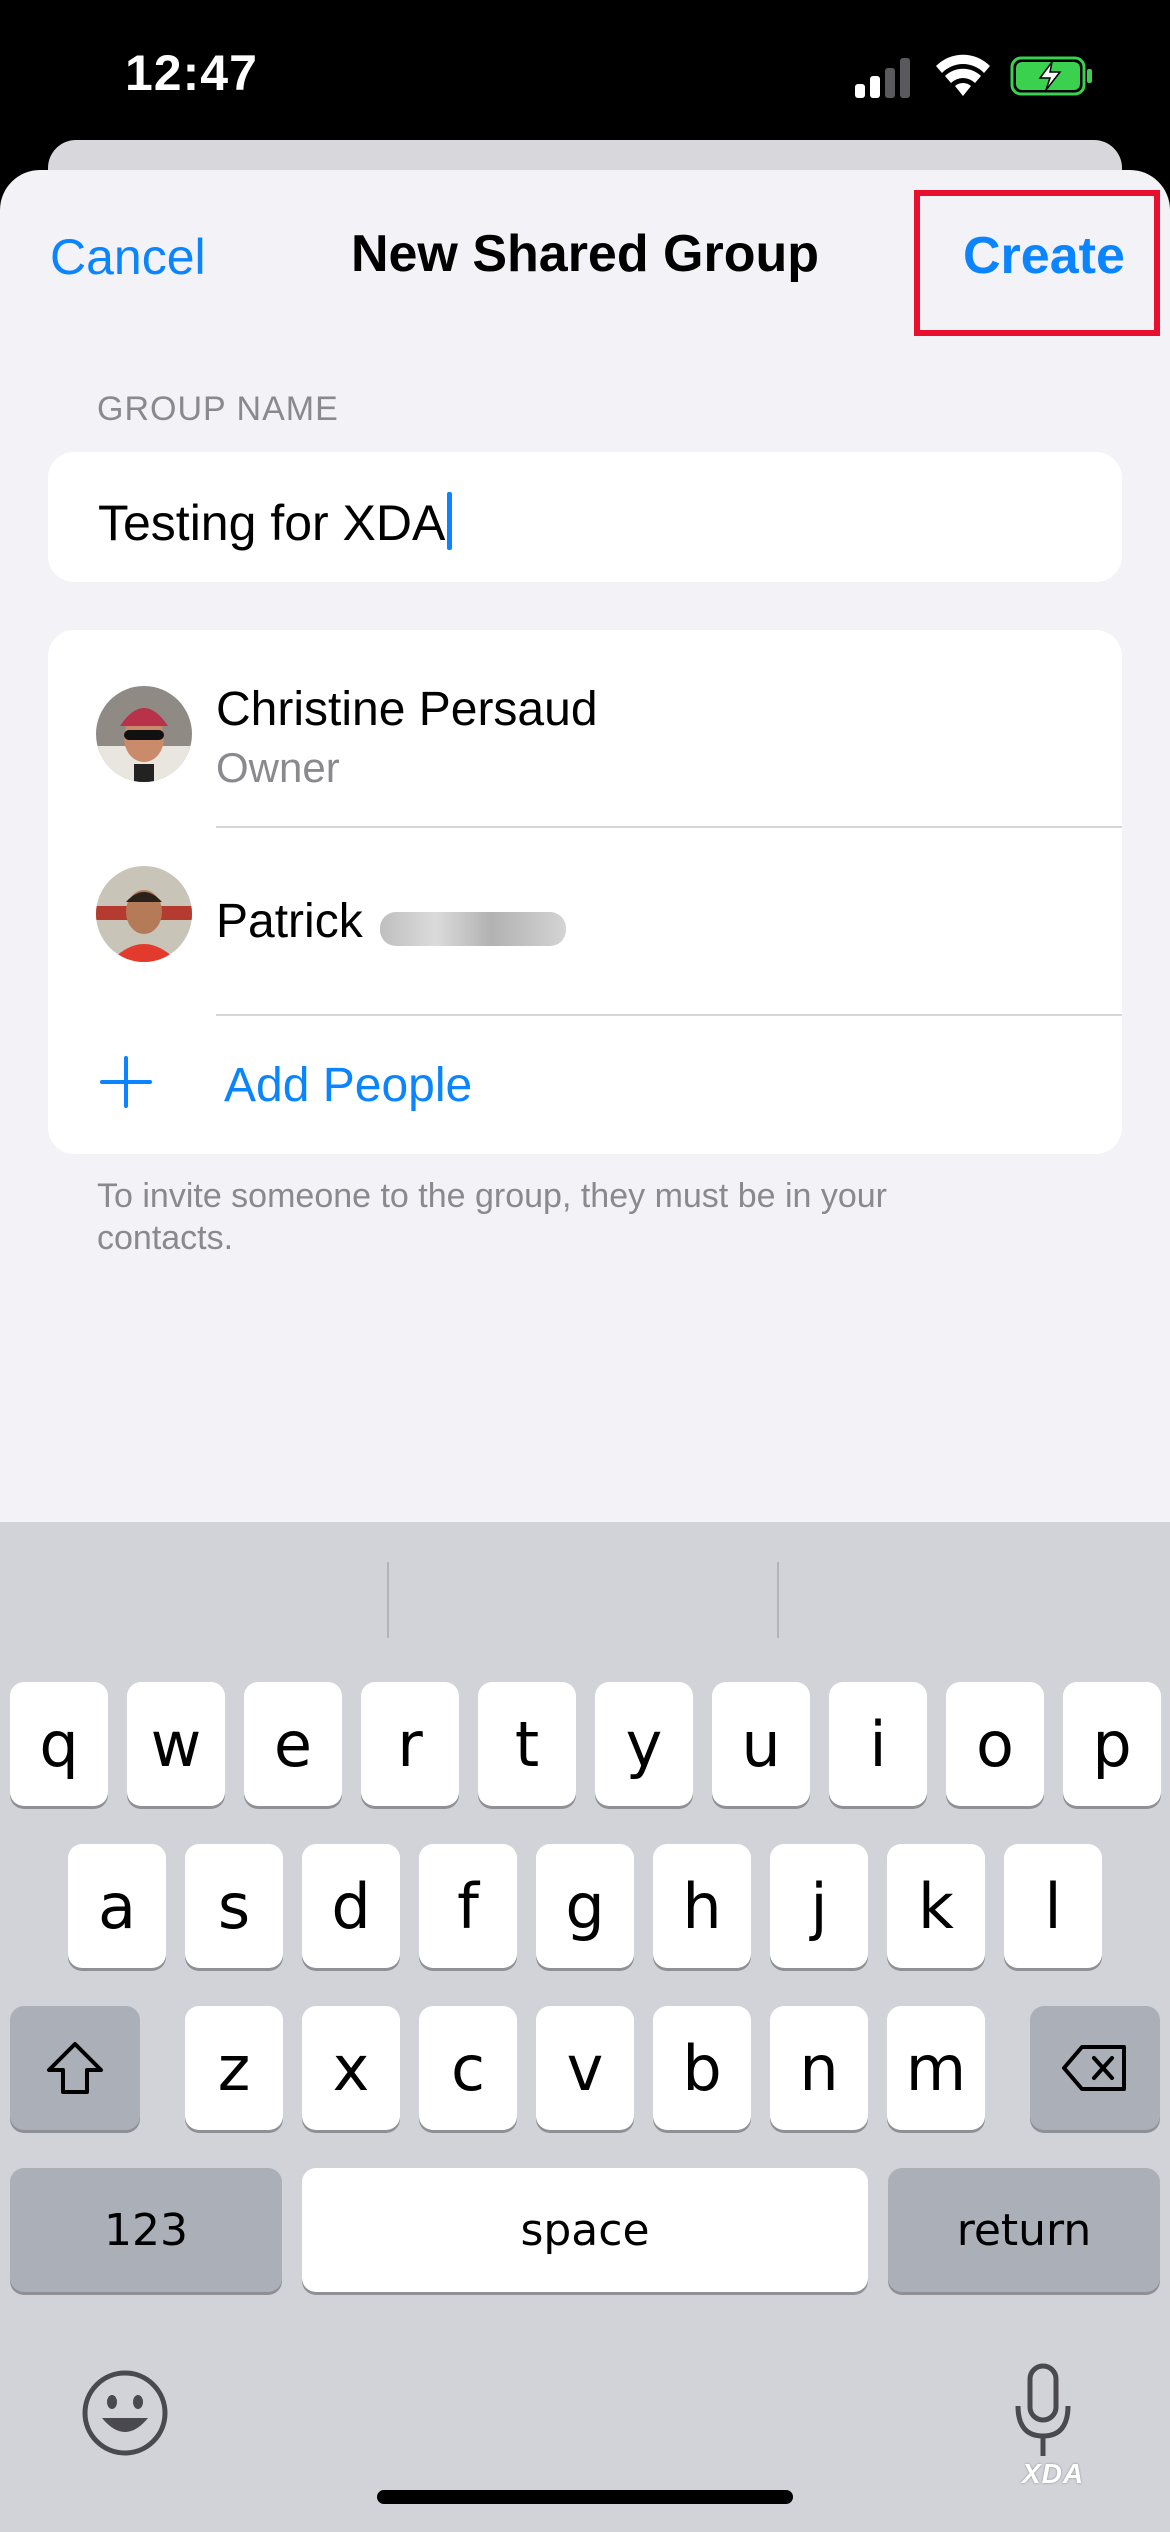 This screenshot has width=1170, height=2532. Describe the element at coordinates (878, 1744) in the screenshot. I see `key-i: i` at that location.